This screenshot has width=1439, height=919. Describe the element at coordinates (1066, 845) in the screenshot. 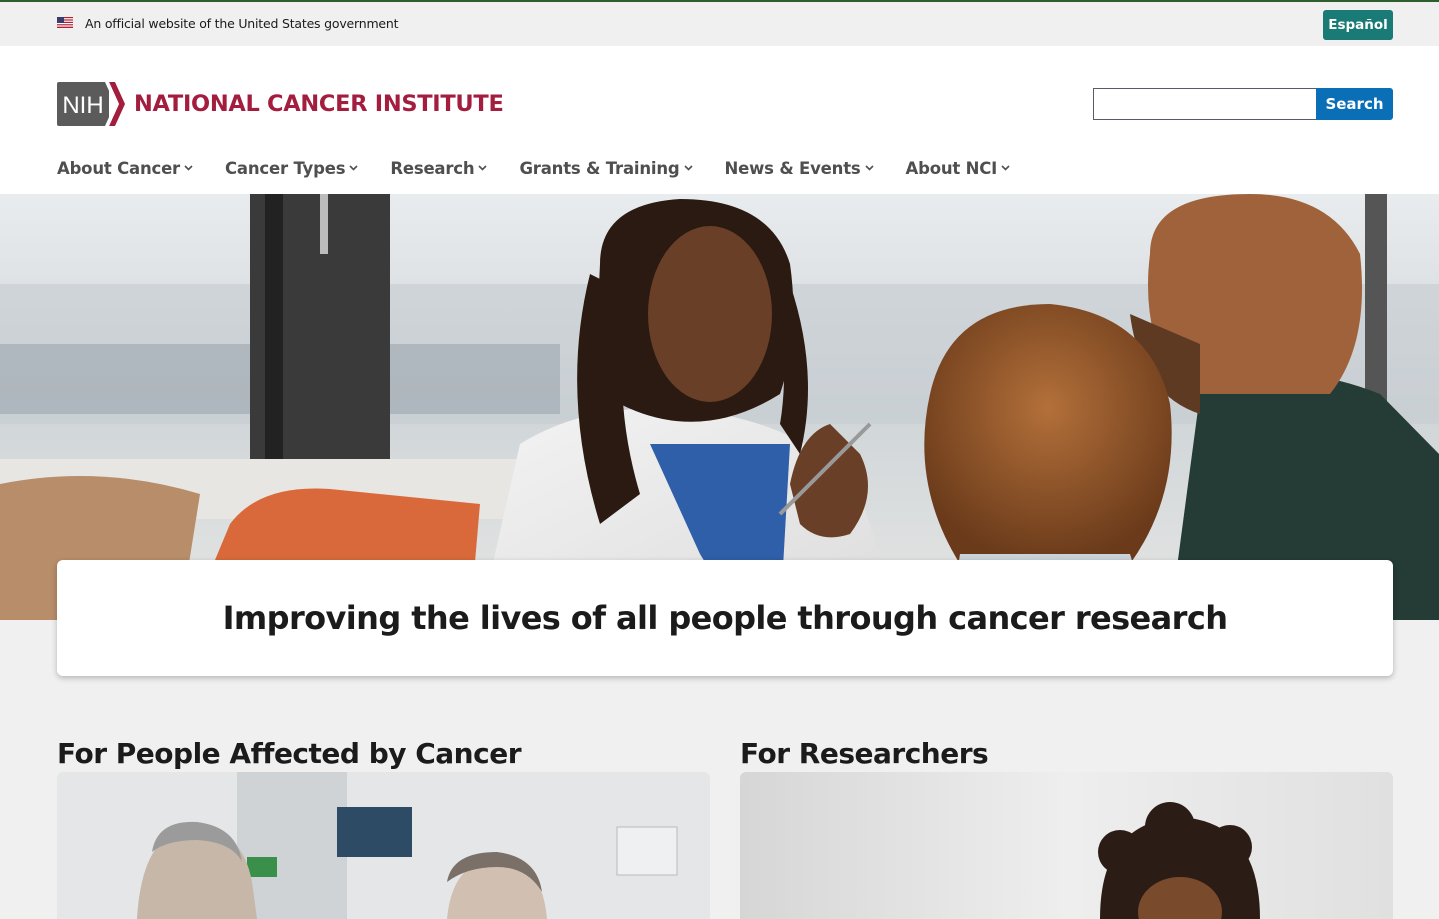

I see `researchers-card-image` at that location.